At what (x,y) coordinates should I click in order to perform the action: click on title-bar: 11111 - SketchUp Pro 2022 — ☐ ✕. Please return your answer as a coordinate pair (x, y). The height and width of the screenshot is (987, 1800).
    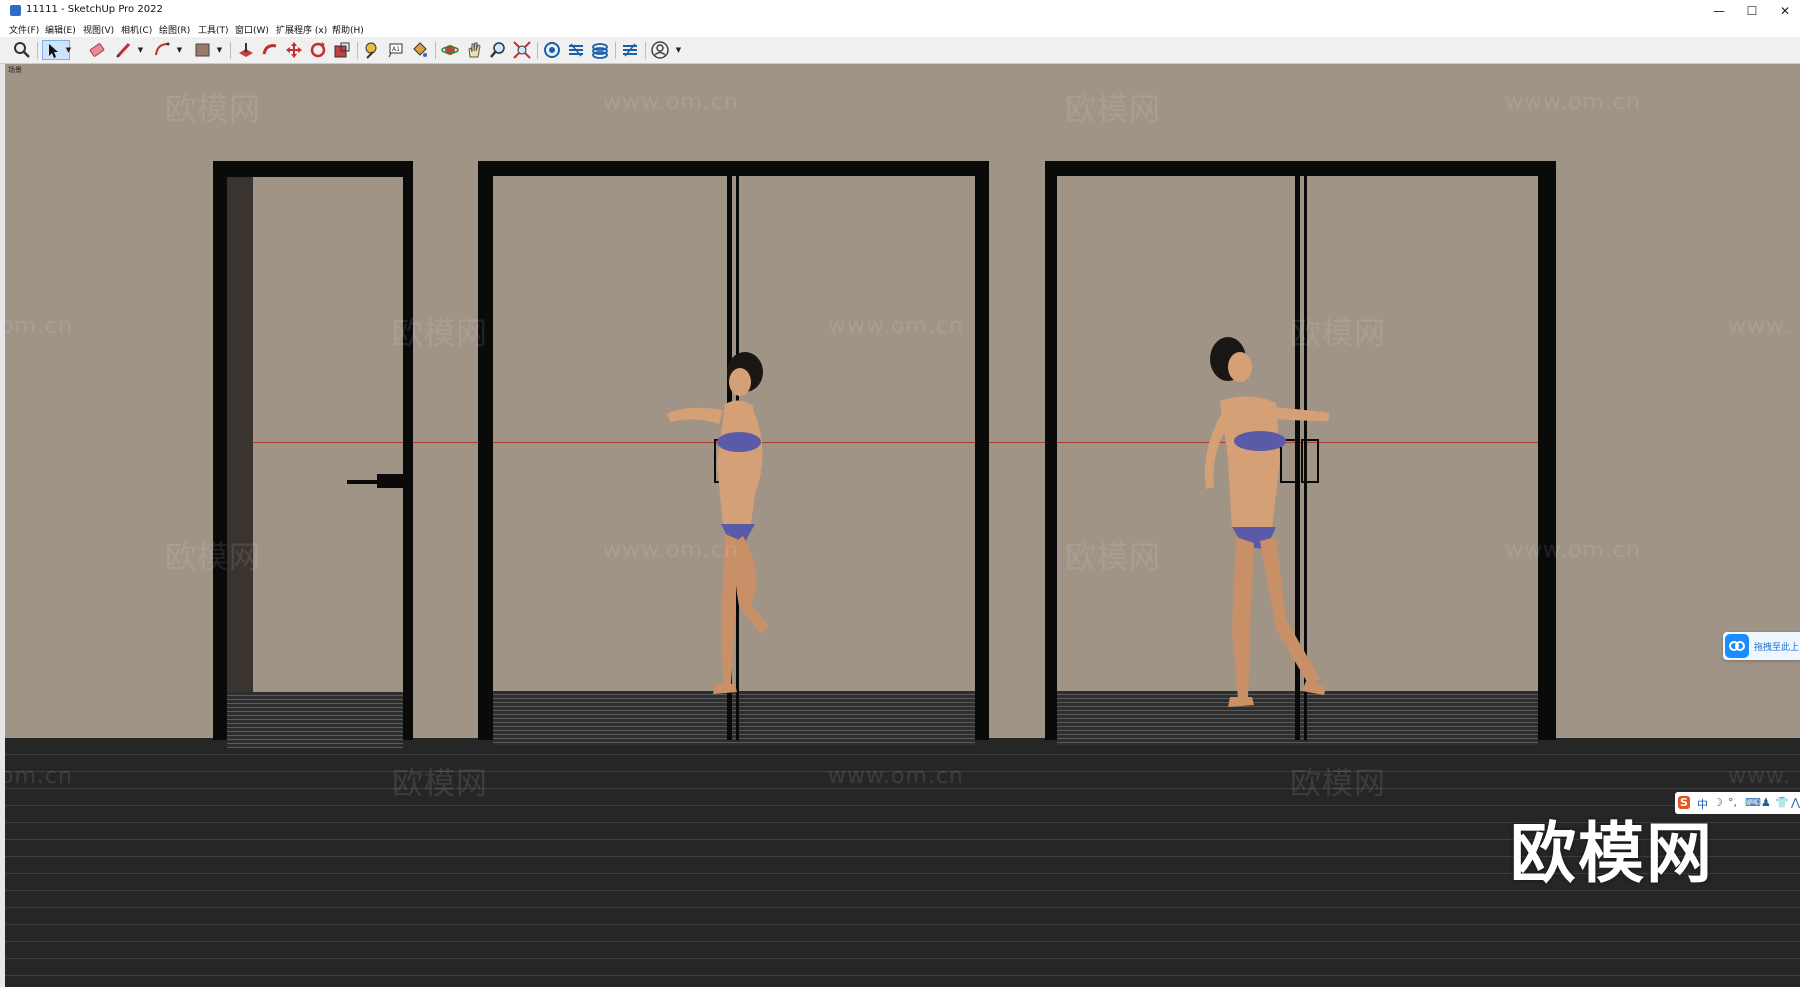
    Looking at the image, I should click on (900, 11).